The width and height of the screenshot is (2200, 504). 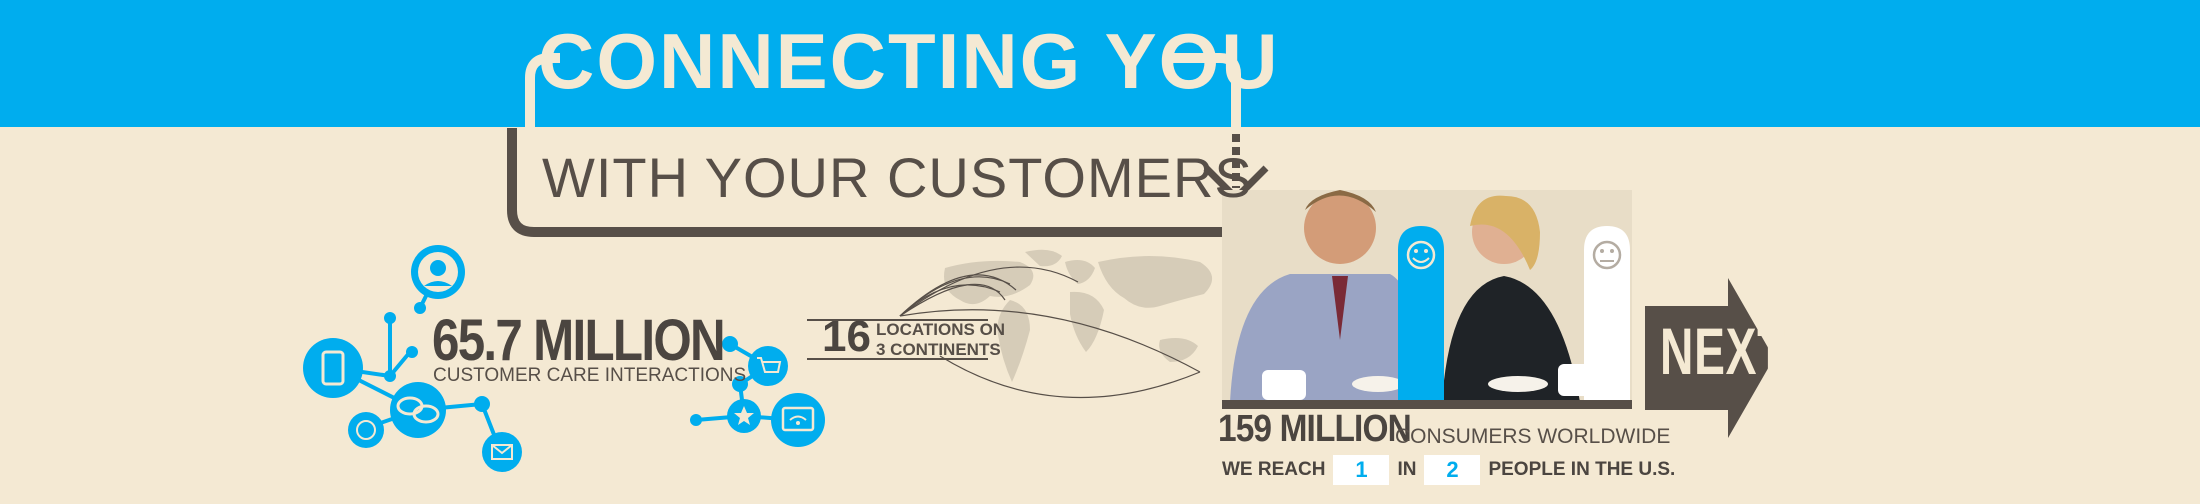 What do you see at coordinates (1407, 469) in the screenshot?
I see `reach-middle: IN` at bounding box center [1407, 469].